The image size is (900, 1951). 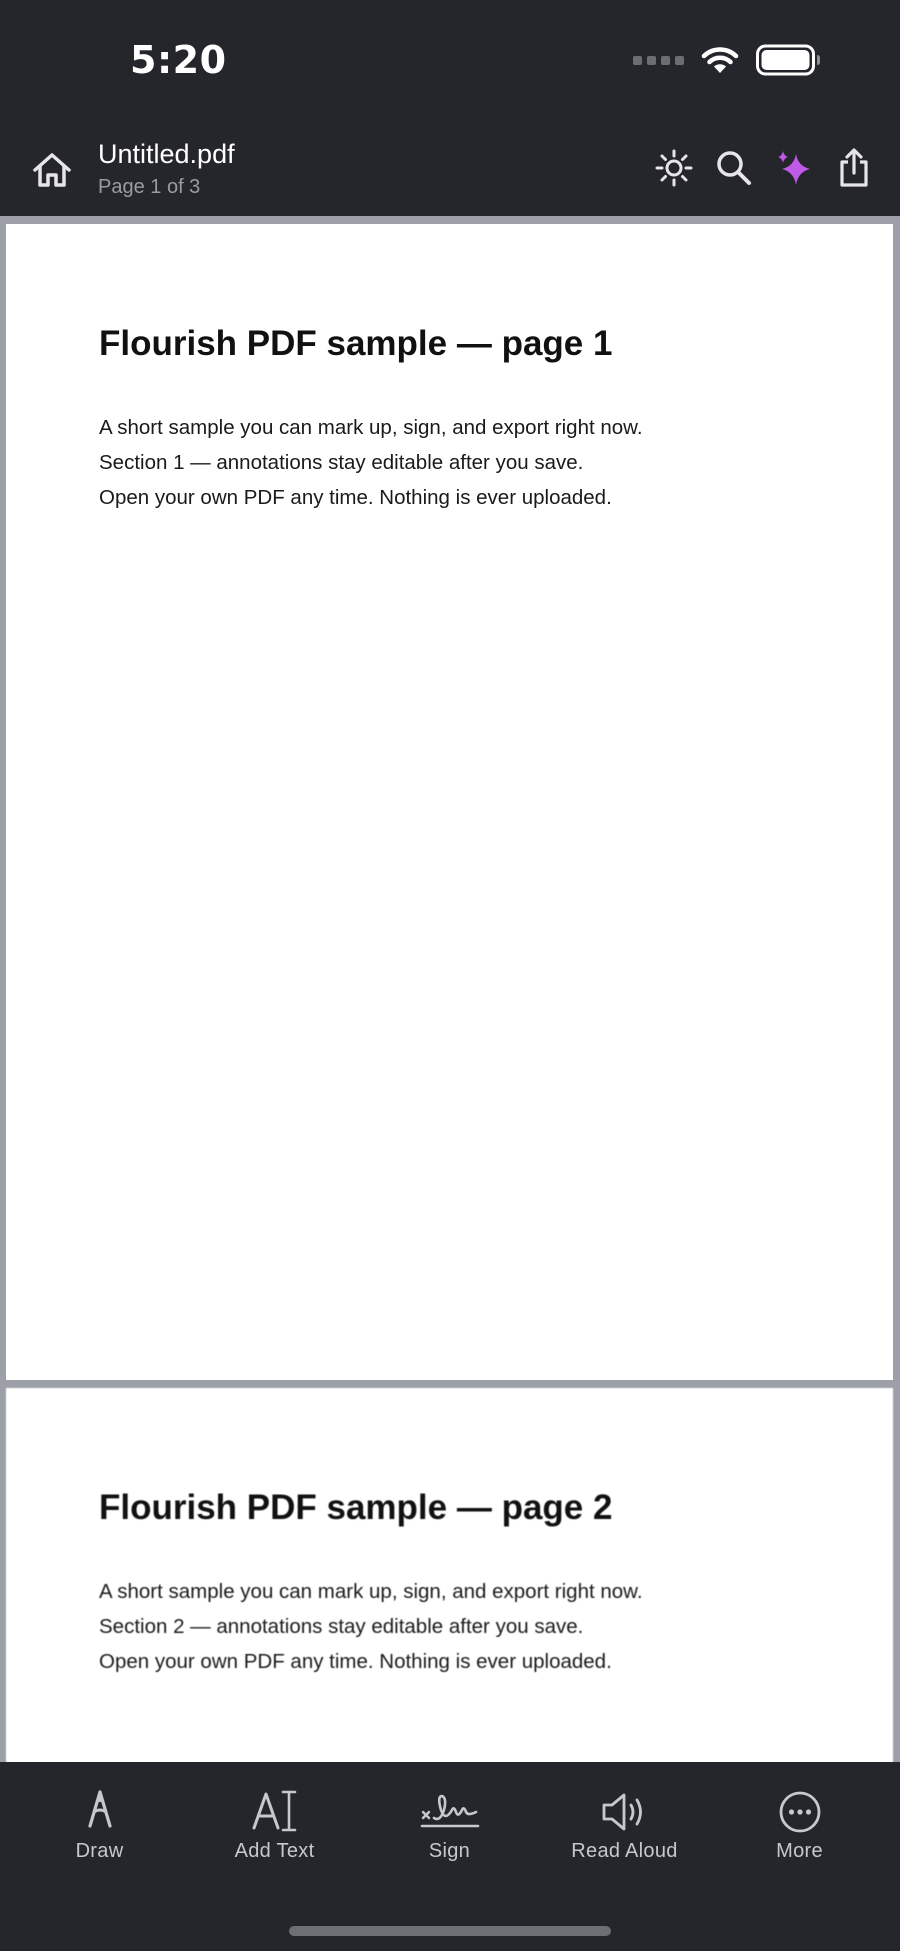 I want to click on status-bar: 5:20, so click(x=450, y=60).